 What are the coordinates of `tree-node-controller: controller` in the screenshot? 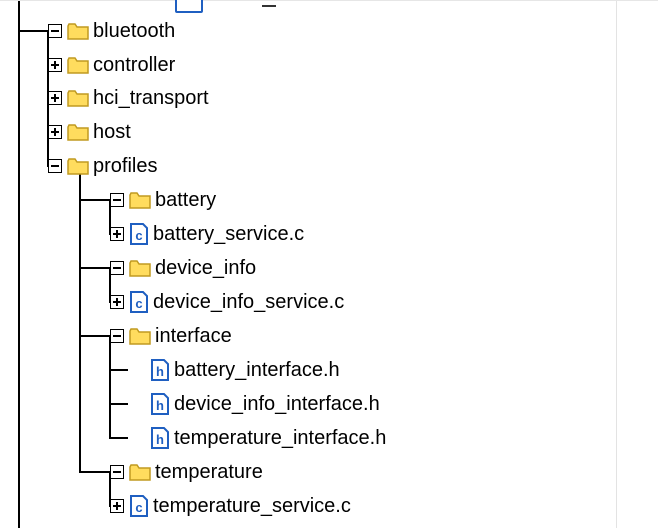 It's located at (111, 65).